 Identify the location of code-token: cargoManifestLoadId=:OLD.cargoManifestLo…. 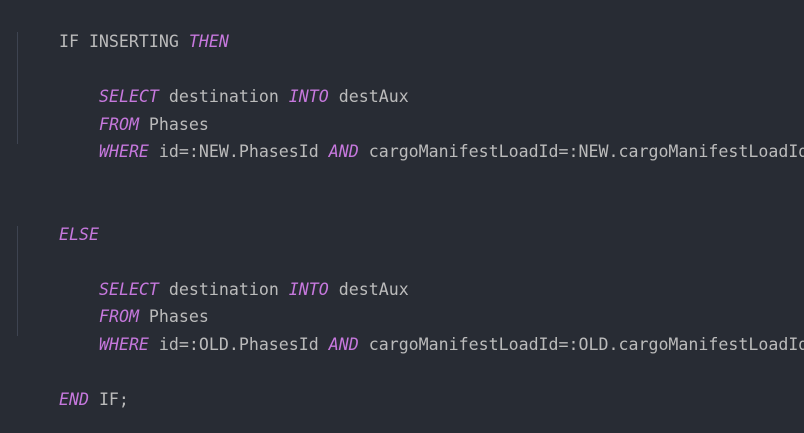
(581, 344).